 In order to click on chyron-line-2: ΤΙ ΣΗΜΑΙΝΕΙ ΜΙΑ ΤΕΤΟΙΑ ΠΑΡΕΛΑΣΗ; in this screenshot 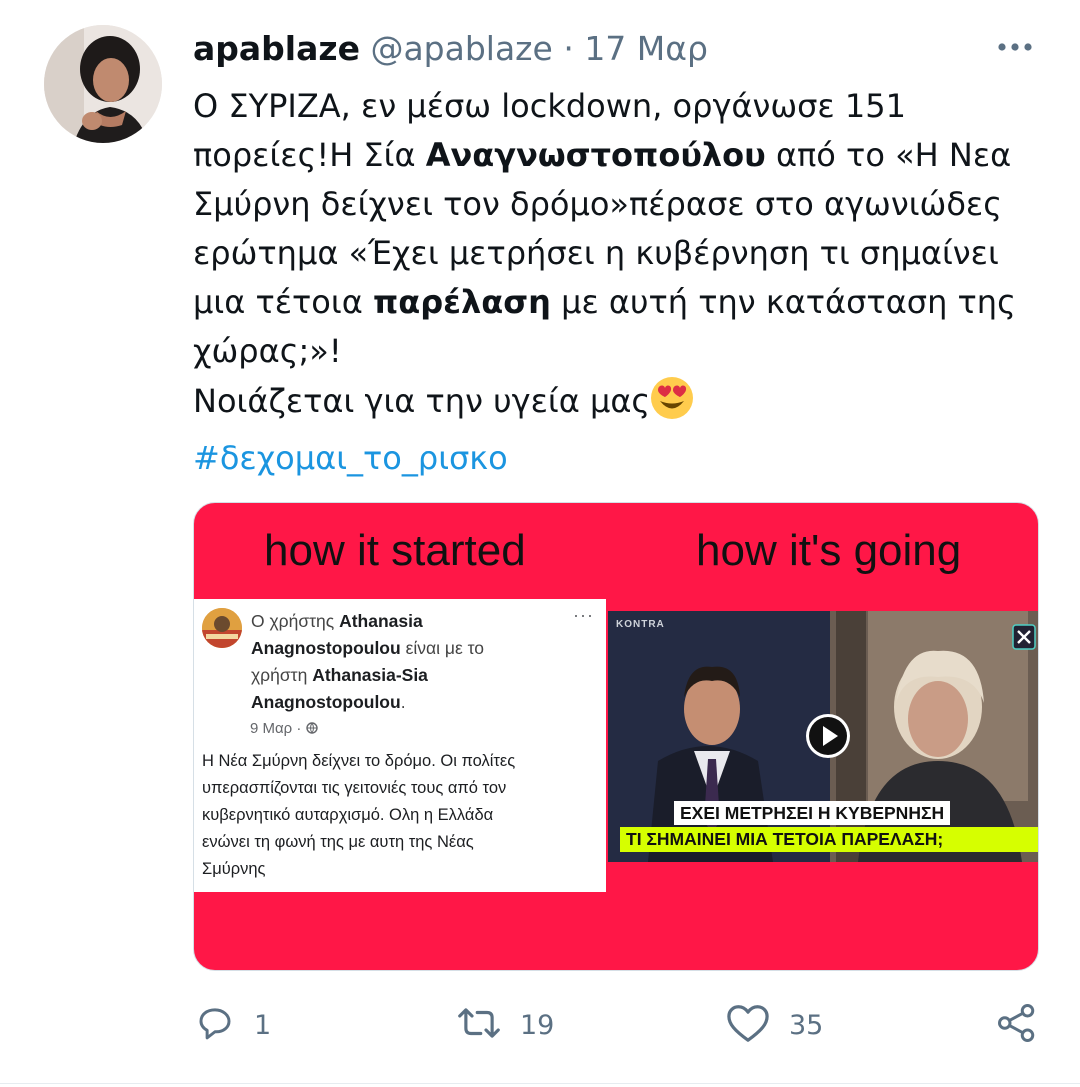, I will do `click(829, 839)`.